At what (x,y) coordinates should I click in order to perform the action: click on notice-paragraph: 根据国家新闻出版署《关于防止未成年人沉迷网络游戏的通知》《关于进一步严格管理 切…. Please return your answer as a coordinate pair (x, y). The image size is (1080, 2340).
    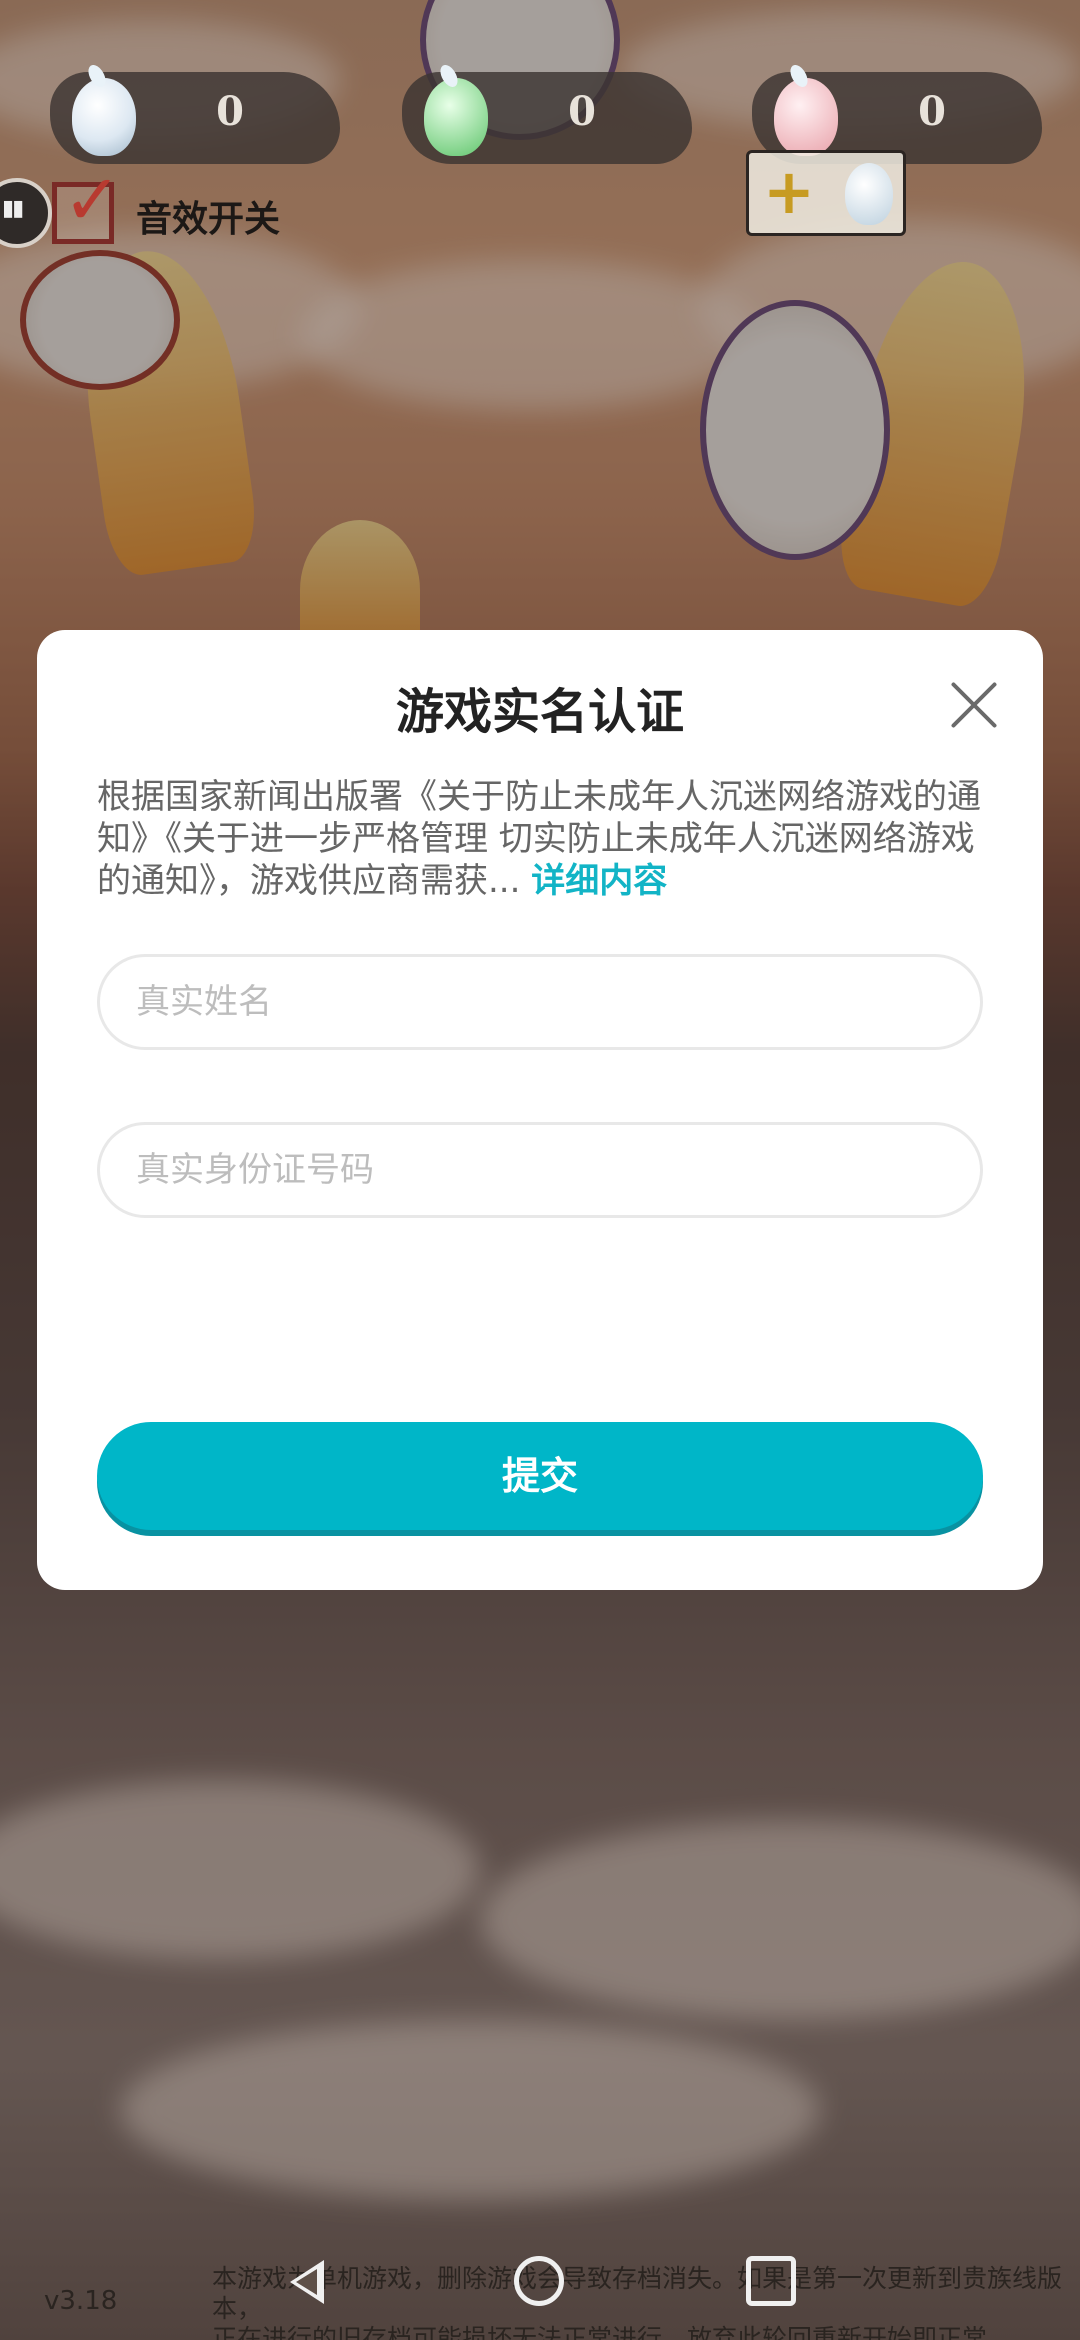
    Looking at the image, I should click on (547, 839).